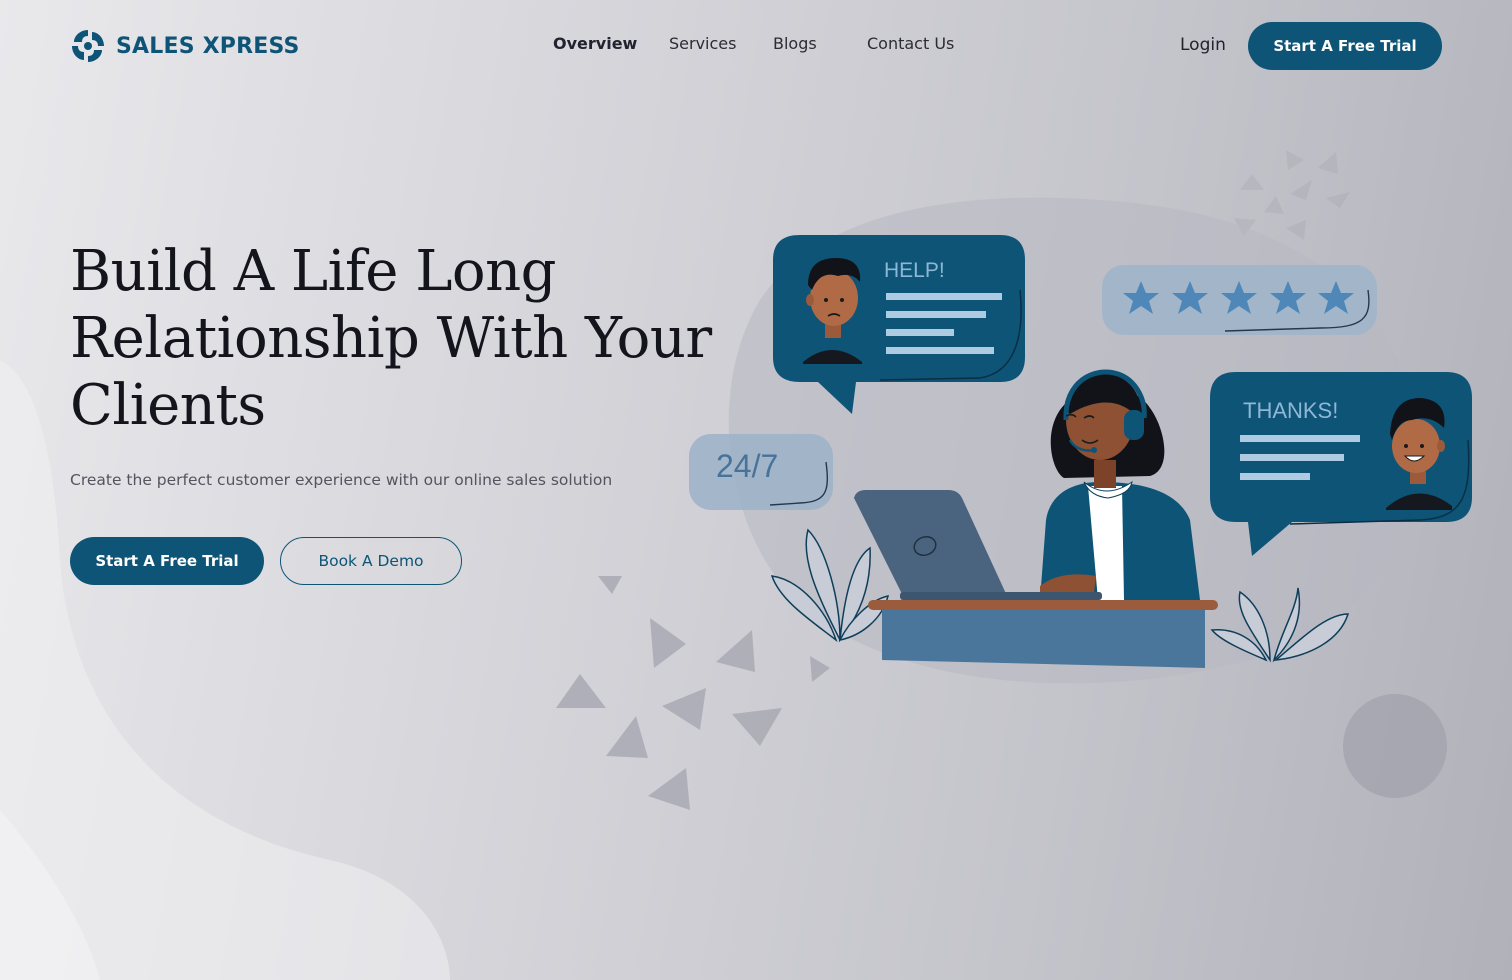 This screenshot has height=980, width=1512. Describe the element at coordinates (914, 270) in the screenshot. I see `help-bubble-text: HELP!` at that location.